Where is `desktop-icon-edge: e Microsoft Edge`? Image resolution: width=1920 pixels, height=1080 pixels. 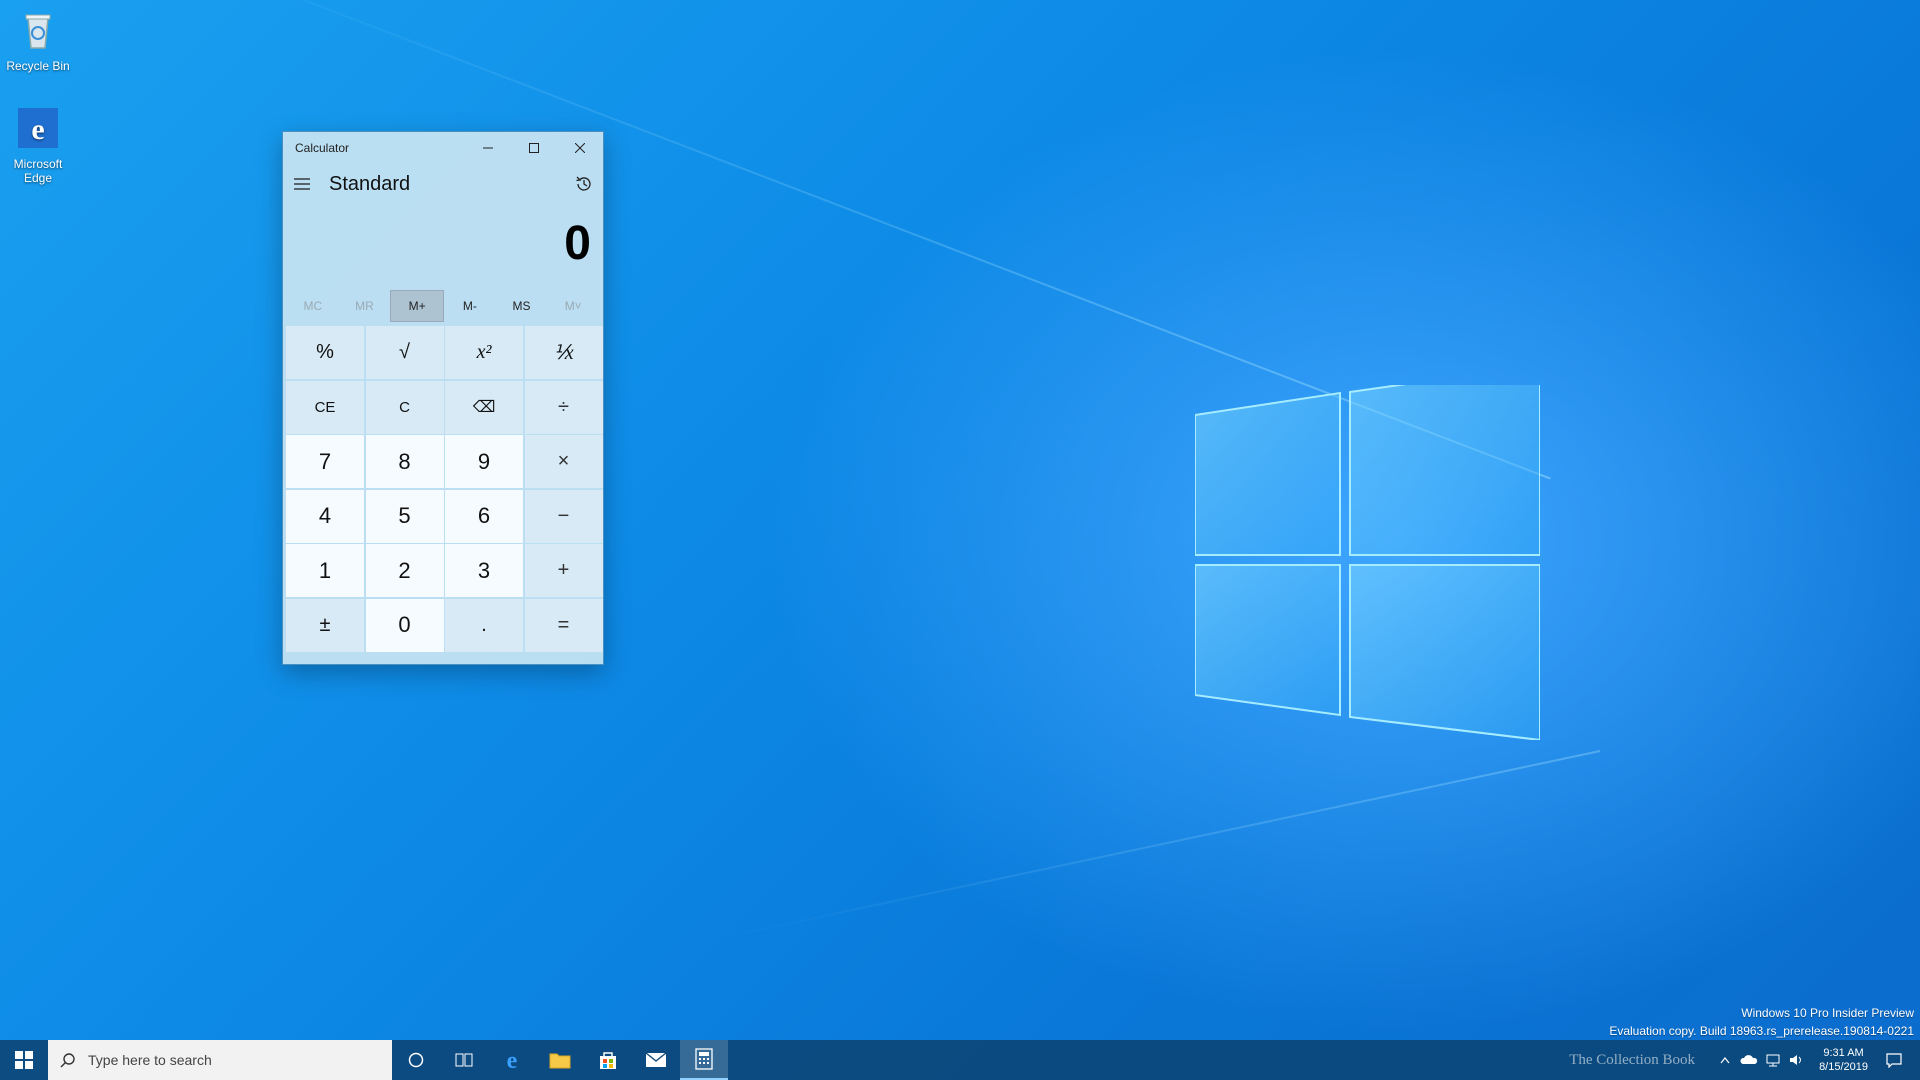 desktop-icon-edge: e Microsoft Edge is located at coordinates (38, 145).